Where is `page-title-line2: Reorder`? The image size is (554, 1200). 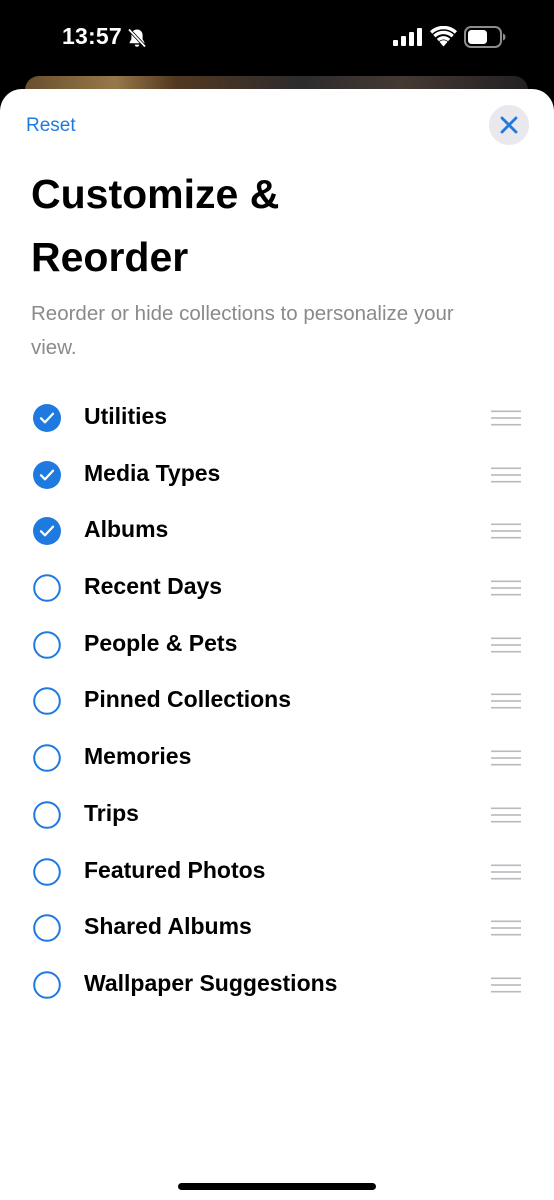
page-title-line2: Reorder is located at coordinates (110, 257).